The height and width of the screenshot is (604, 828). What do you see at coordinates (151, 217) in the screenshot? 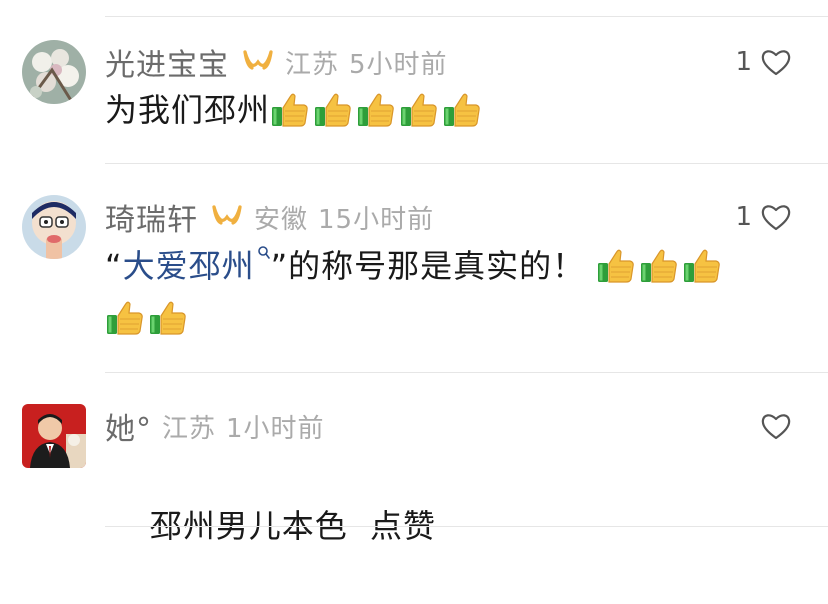
I see `comment-username: 琦瑞轩` at bounding box center [151, 217].